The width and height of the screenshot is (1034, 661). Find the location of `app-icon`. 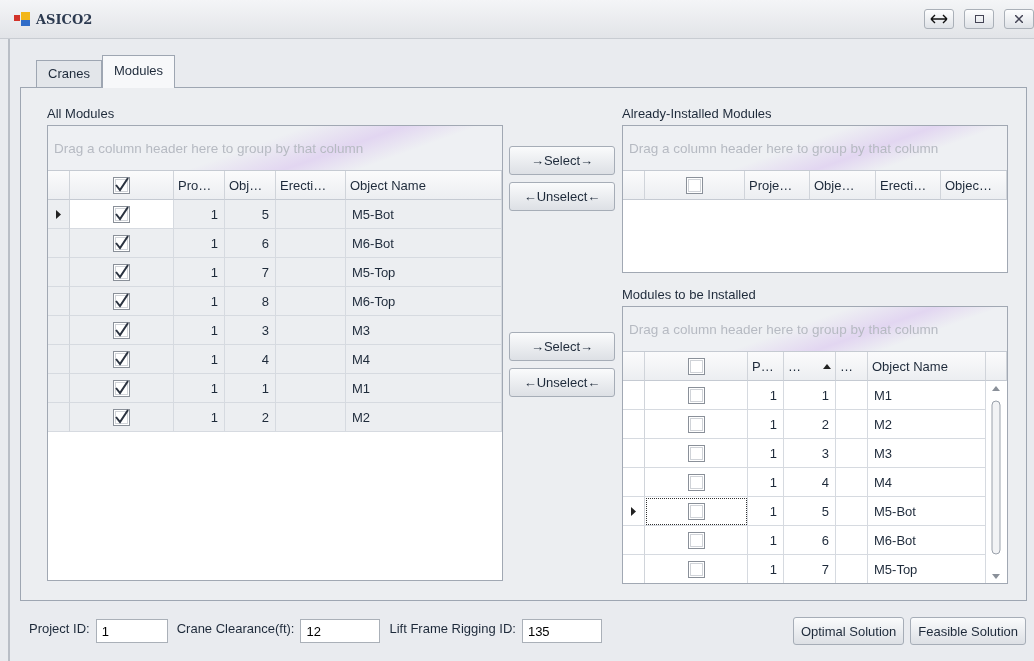

app-icon is located at coordinates (22, 19).